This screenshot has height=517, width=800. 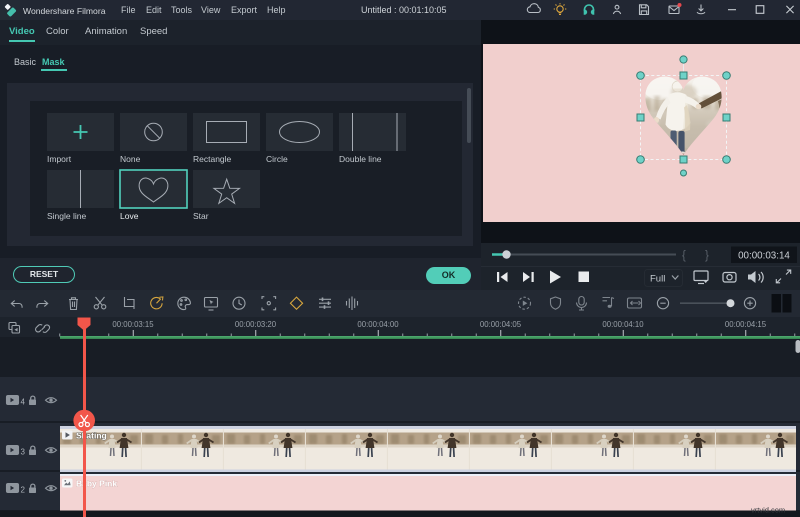 I want to click on svg-text: 00:00:04:15, so click(x=746, y=324).